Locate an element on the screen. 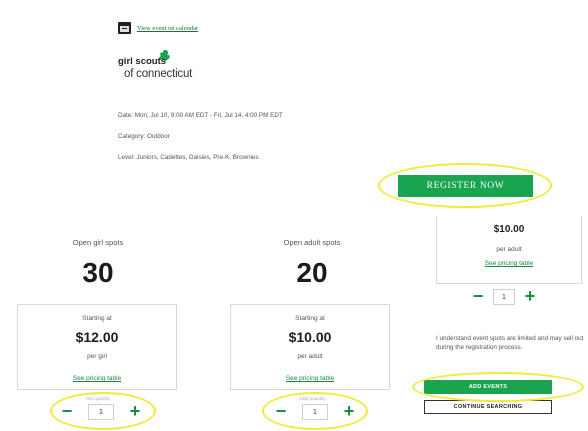 The image size is (588, 431). register-now-button: REGISTER NOW is located at coordinates (465, 186).